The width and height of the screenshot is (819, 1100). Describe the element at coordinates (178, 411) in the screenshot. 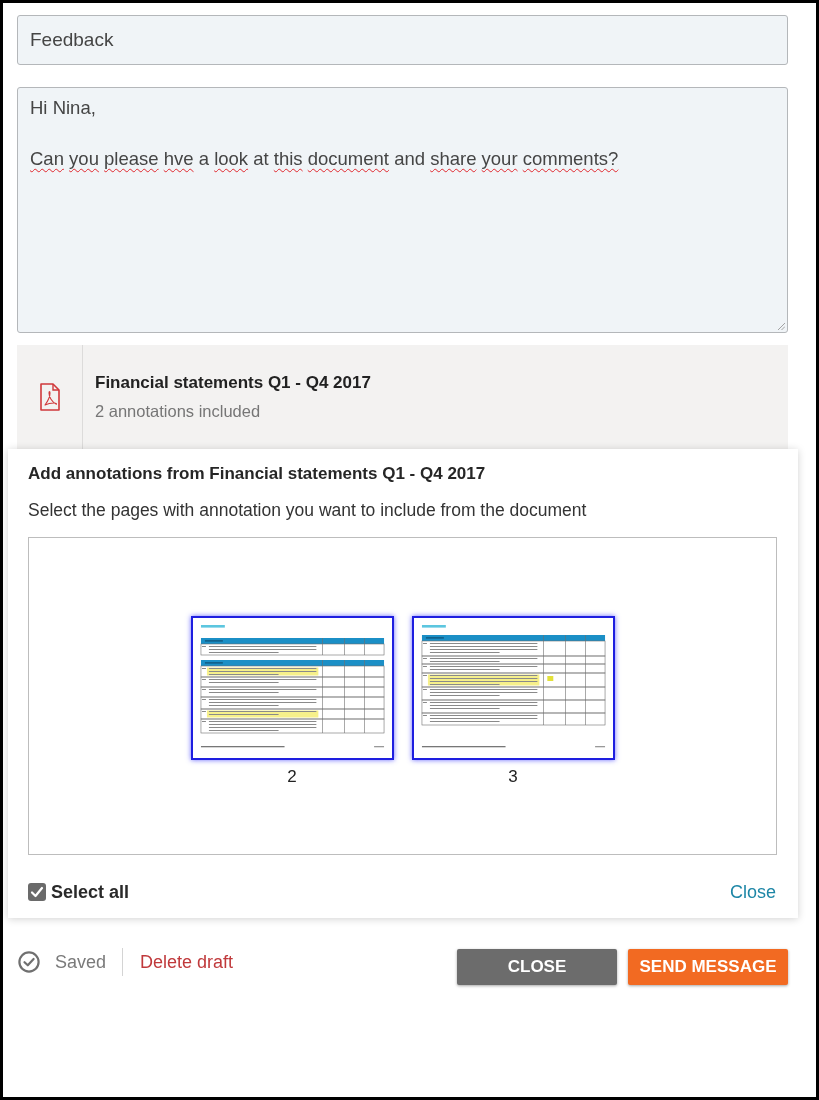

I see `annotation-count: 2 annotations included` at that location.